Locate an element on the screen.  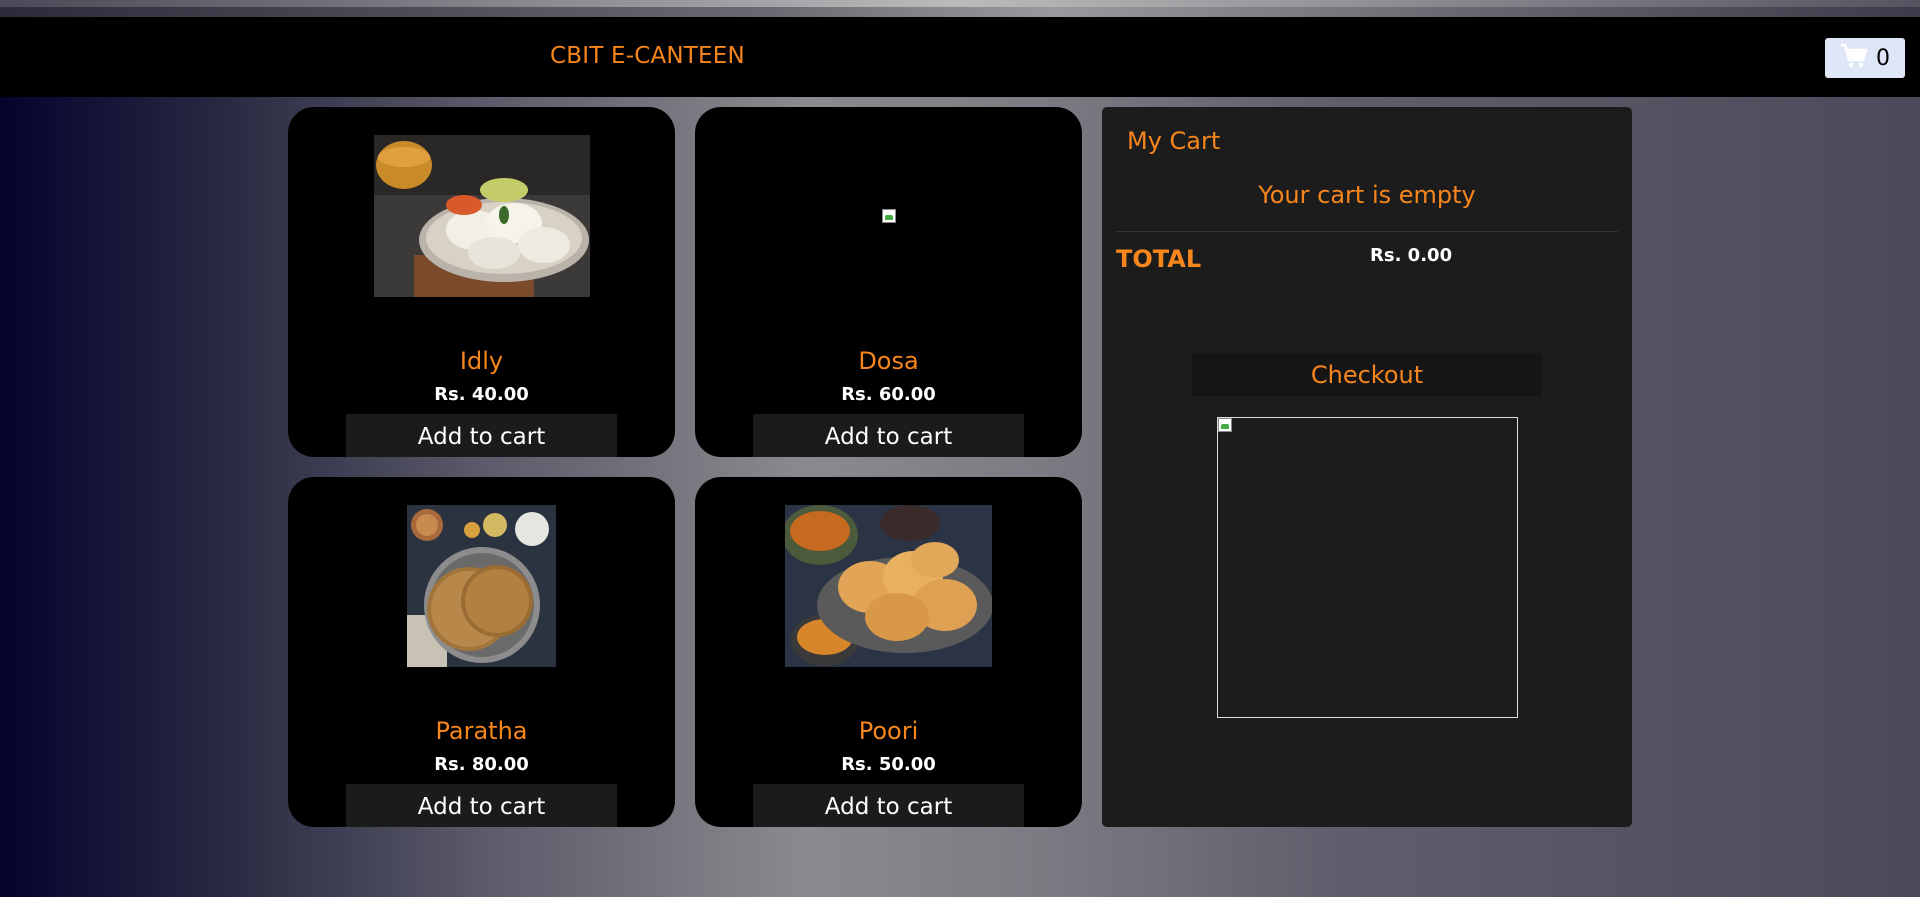
product-image-paratha is located at coordinates (481, 586).